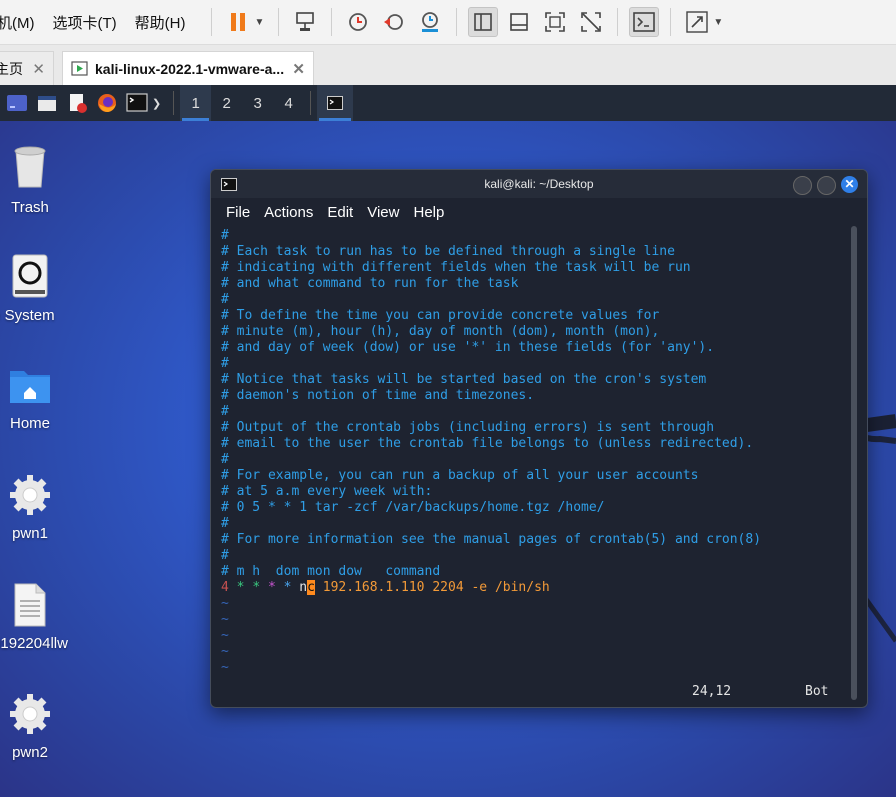  Describe the element at coordinates (327, 491) in the screenshot. I see `crontab-comment-line: # at 5 a.m every week with:` at that location.